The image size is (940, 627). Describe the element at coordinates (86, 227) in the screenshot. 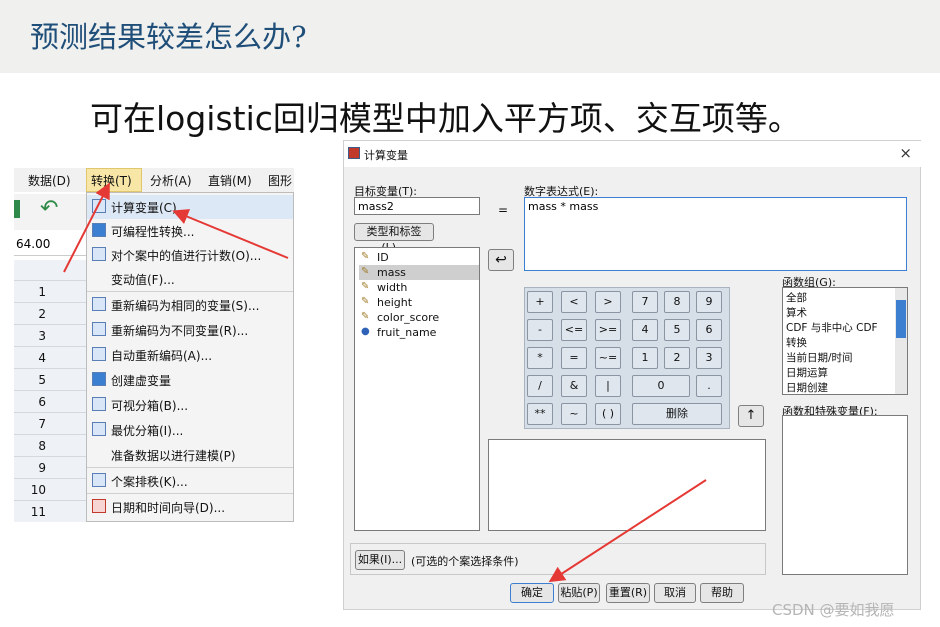

I see `arrow-to-transform-menu` at that location.